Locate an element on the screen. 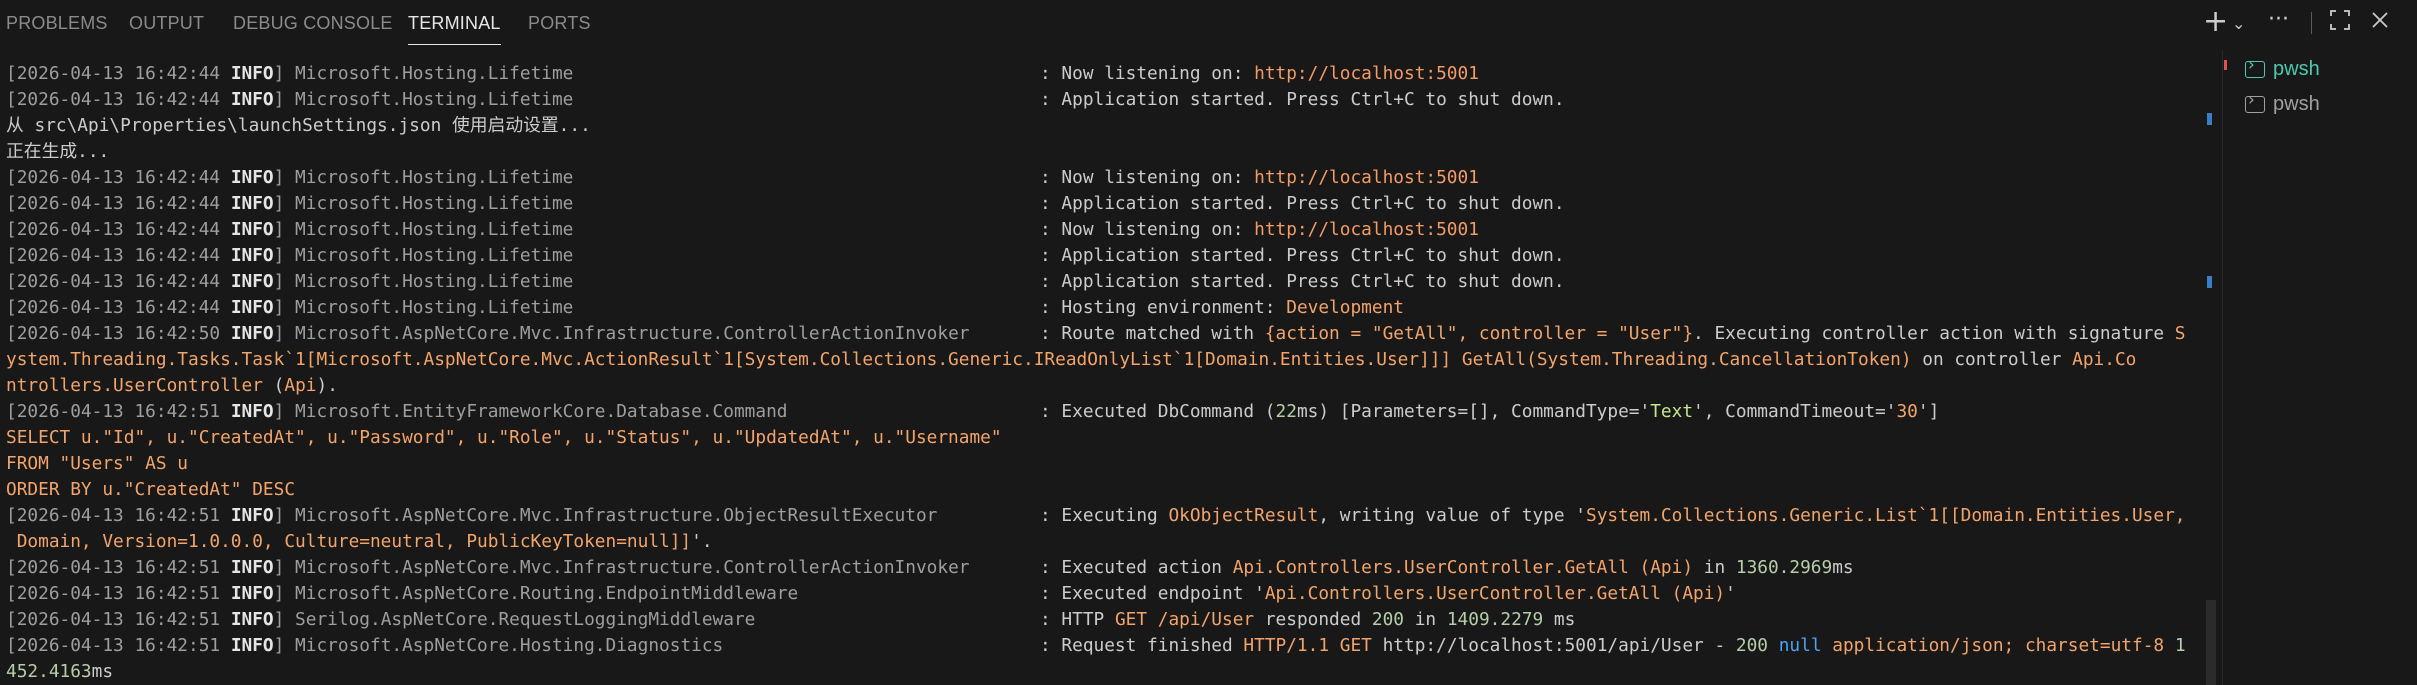 The width and height of the screenshot is (2417, 685). log-line: FROM "Users" AS u is located at coordinates (97, 463).